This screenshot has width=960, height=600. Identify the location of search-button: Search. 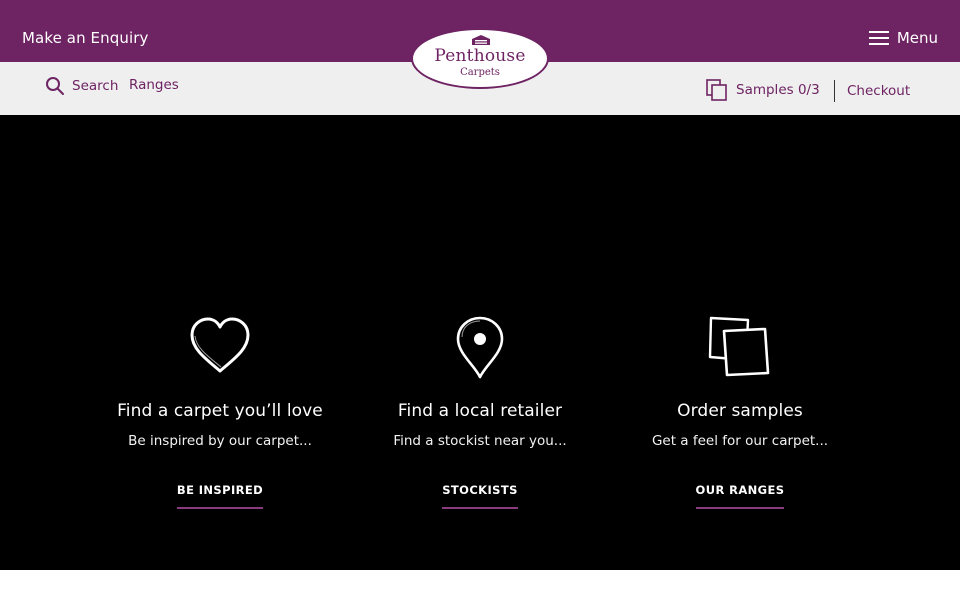
(81, 86).